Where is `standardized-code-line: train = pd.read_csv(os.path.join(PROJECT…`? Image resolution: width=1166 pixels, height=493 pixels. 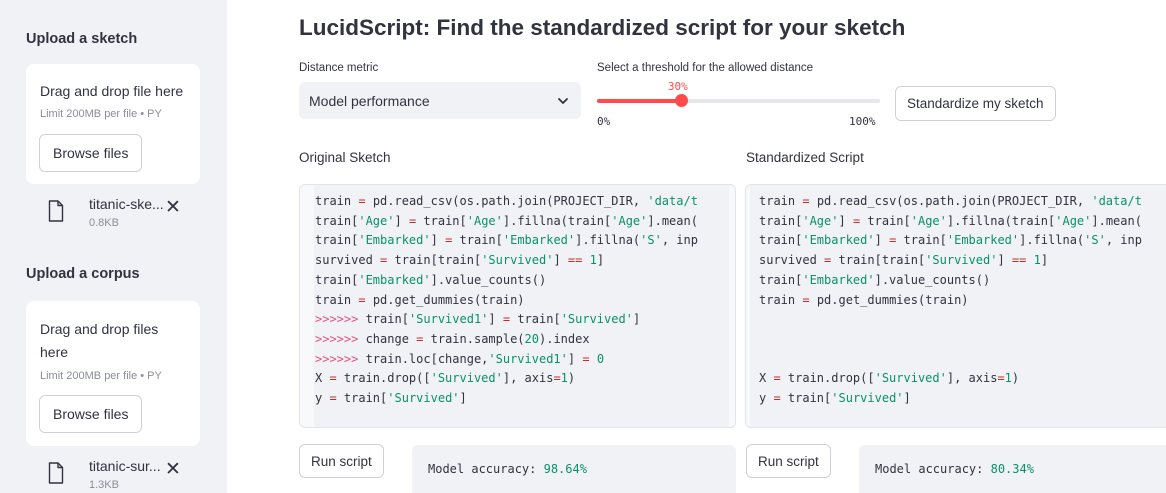
standardized-code-line: train = pd.read_csv(os.path.join(PROJECT… is located at coordinates (950, 201).